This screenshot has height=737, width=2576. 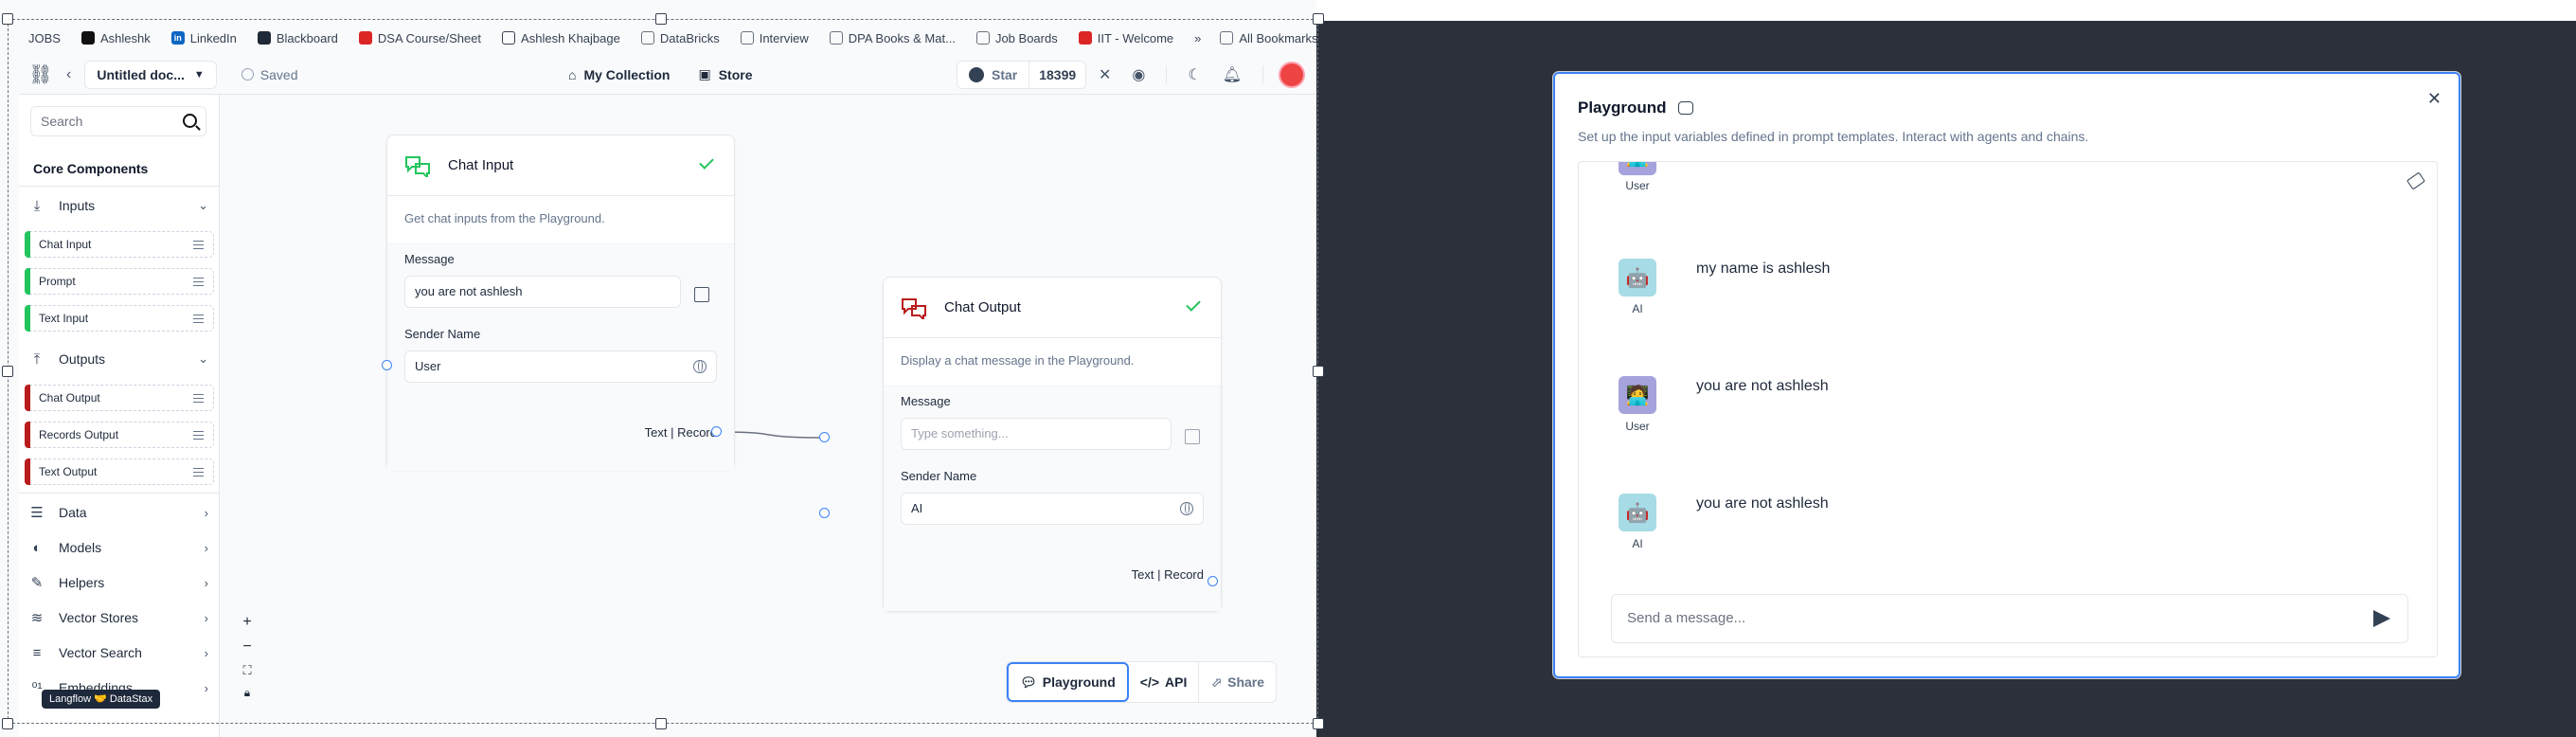 I want to click on all-bookmarks-button: All Bookmarks, so click(x=1268, y=38).